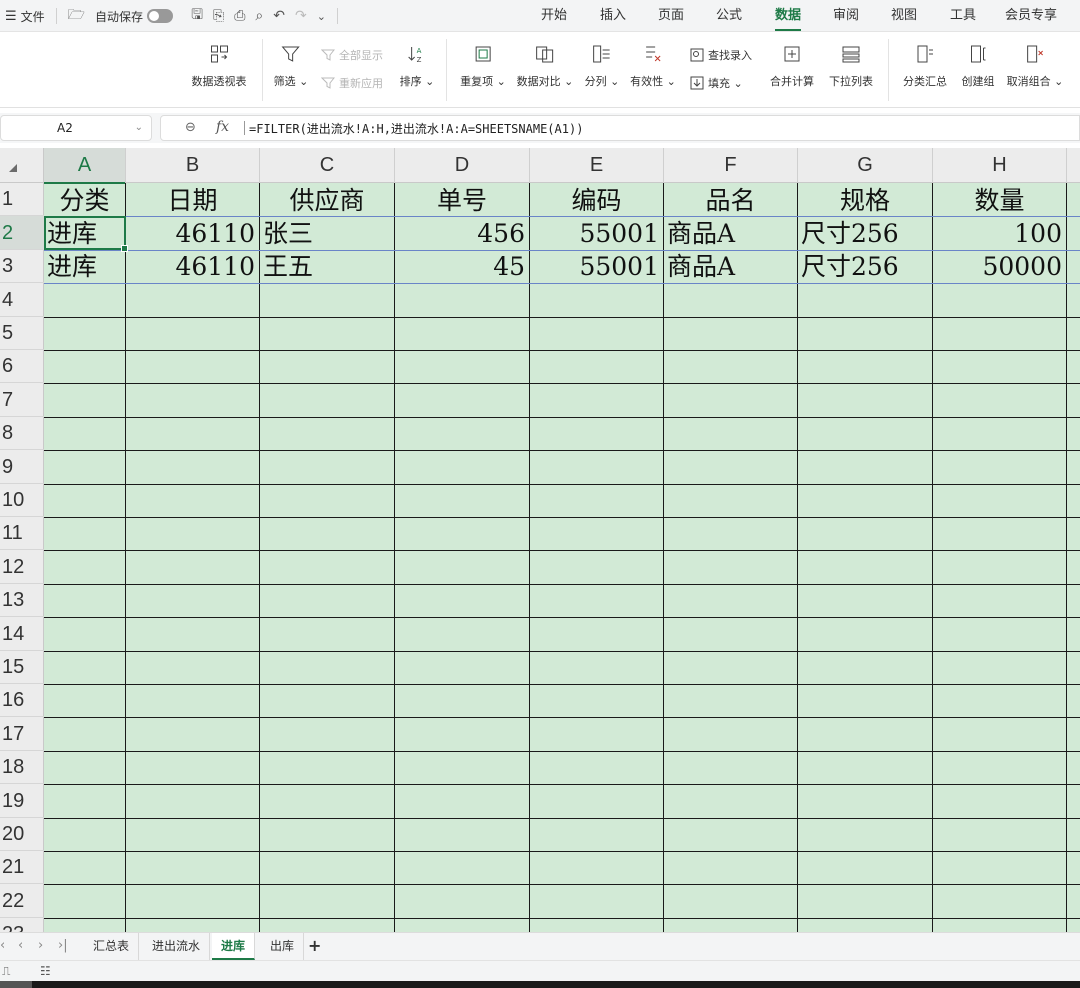  Describe the element at coordinates (846, 16) in the screenshot. I see `tab-review: 审阅` at that location.